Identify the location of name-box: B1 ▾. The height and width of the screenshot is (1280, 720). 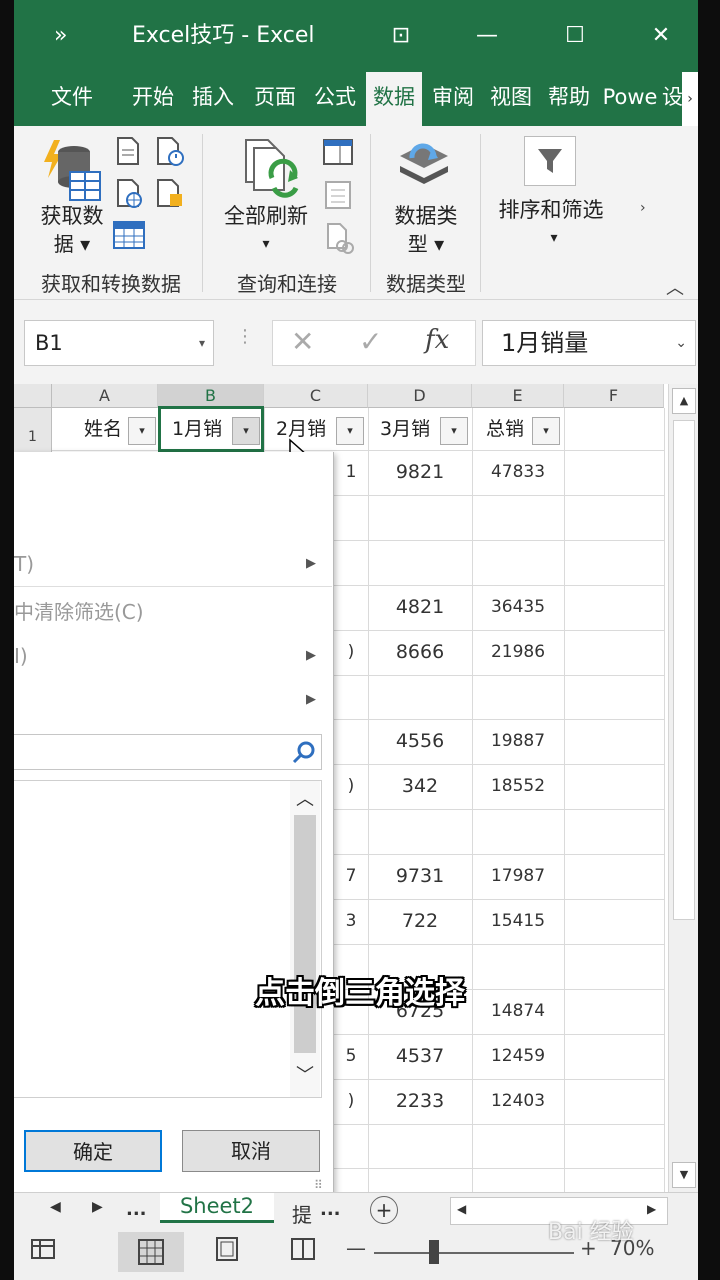
(119, 343).